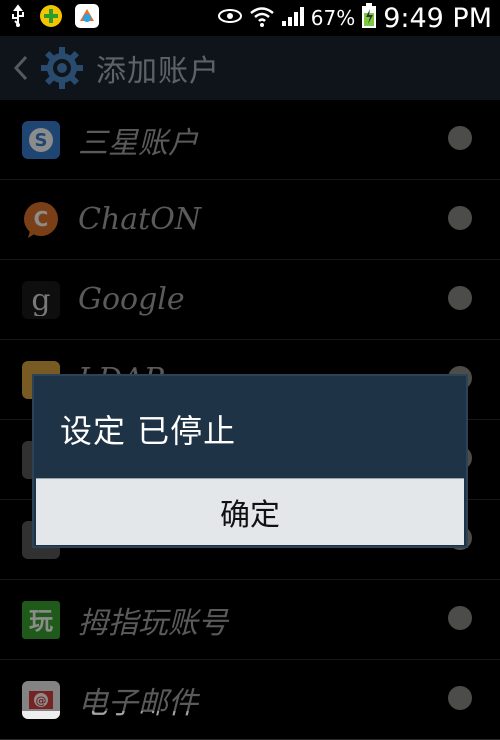  What do you see at coordinates (250, 511) in the screenshot?
I see `ok-button: 确定` at bounding box center [250, 511].